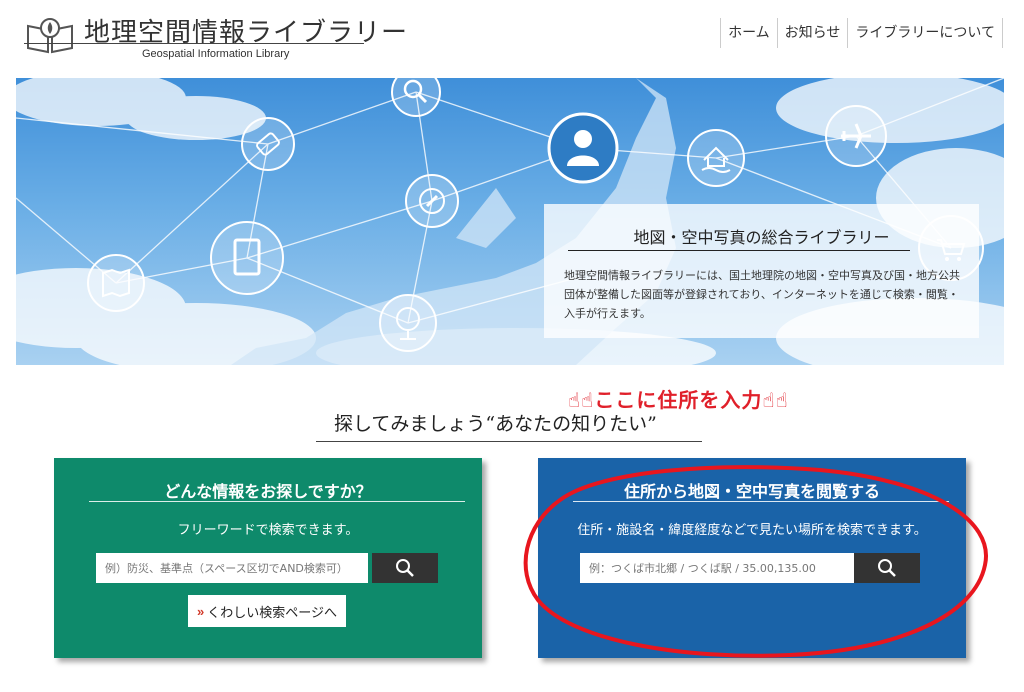  Describe the element at coordinates (216, 54) in the screenshot. I see `site-subtitle: Geospatial Information Library` at that location.